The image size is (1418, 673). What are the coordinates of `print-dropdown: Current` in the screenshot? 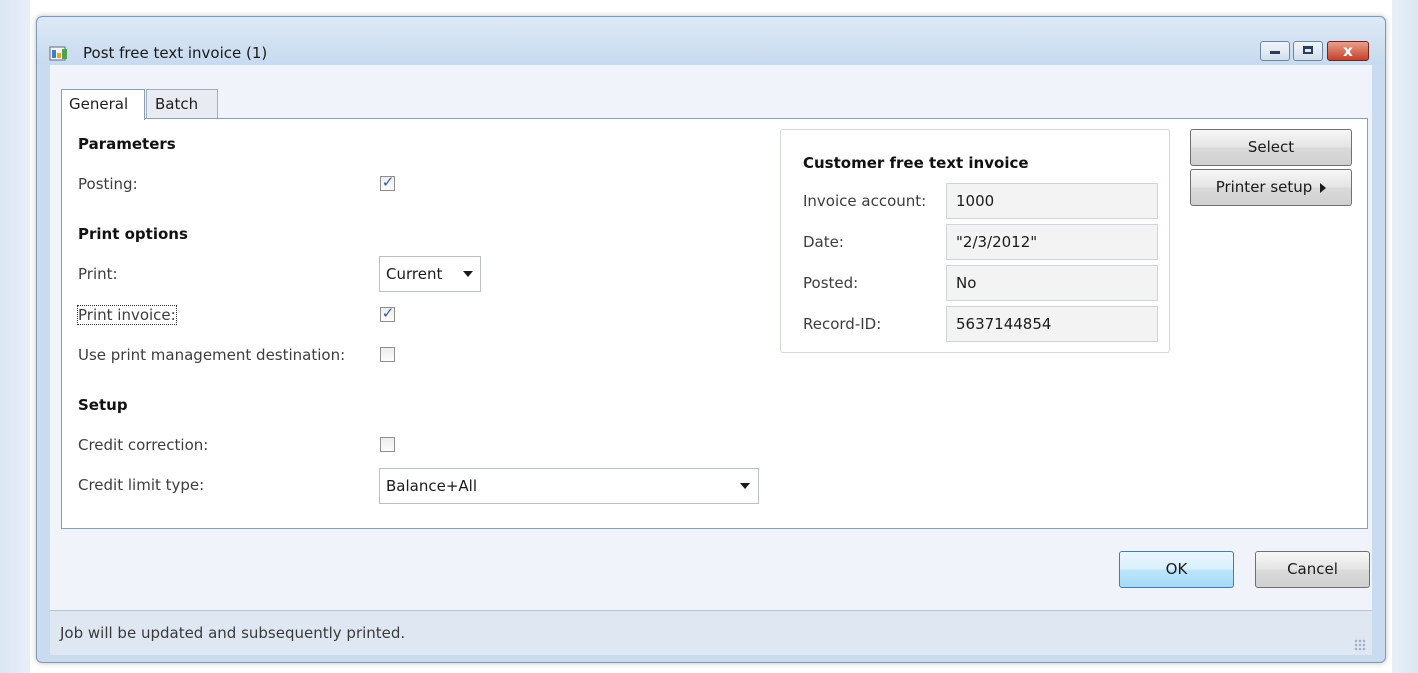 It's located at (430, 274).